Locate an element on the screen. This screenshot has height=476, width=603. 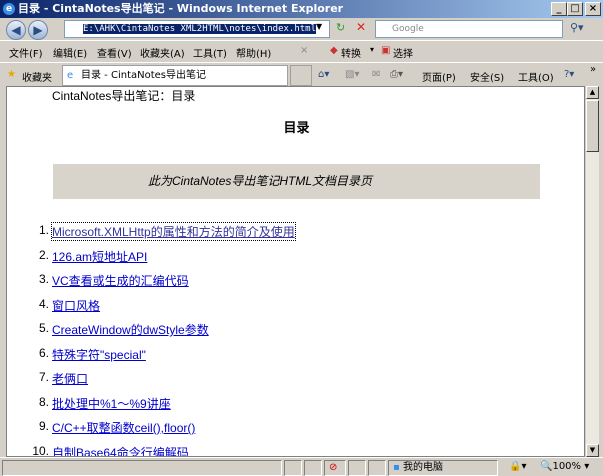
new-tab-button is located at coordinates (301, 75).